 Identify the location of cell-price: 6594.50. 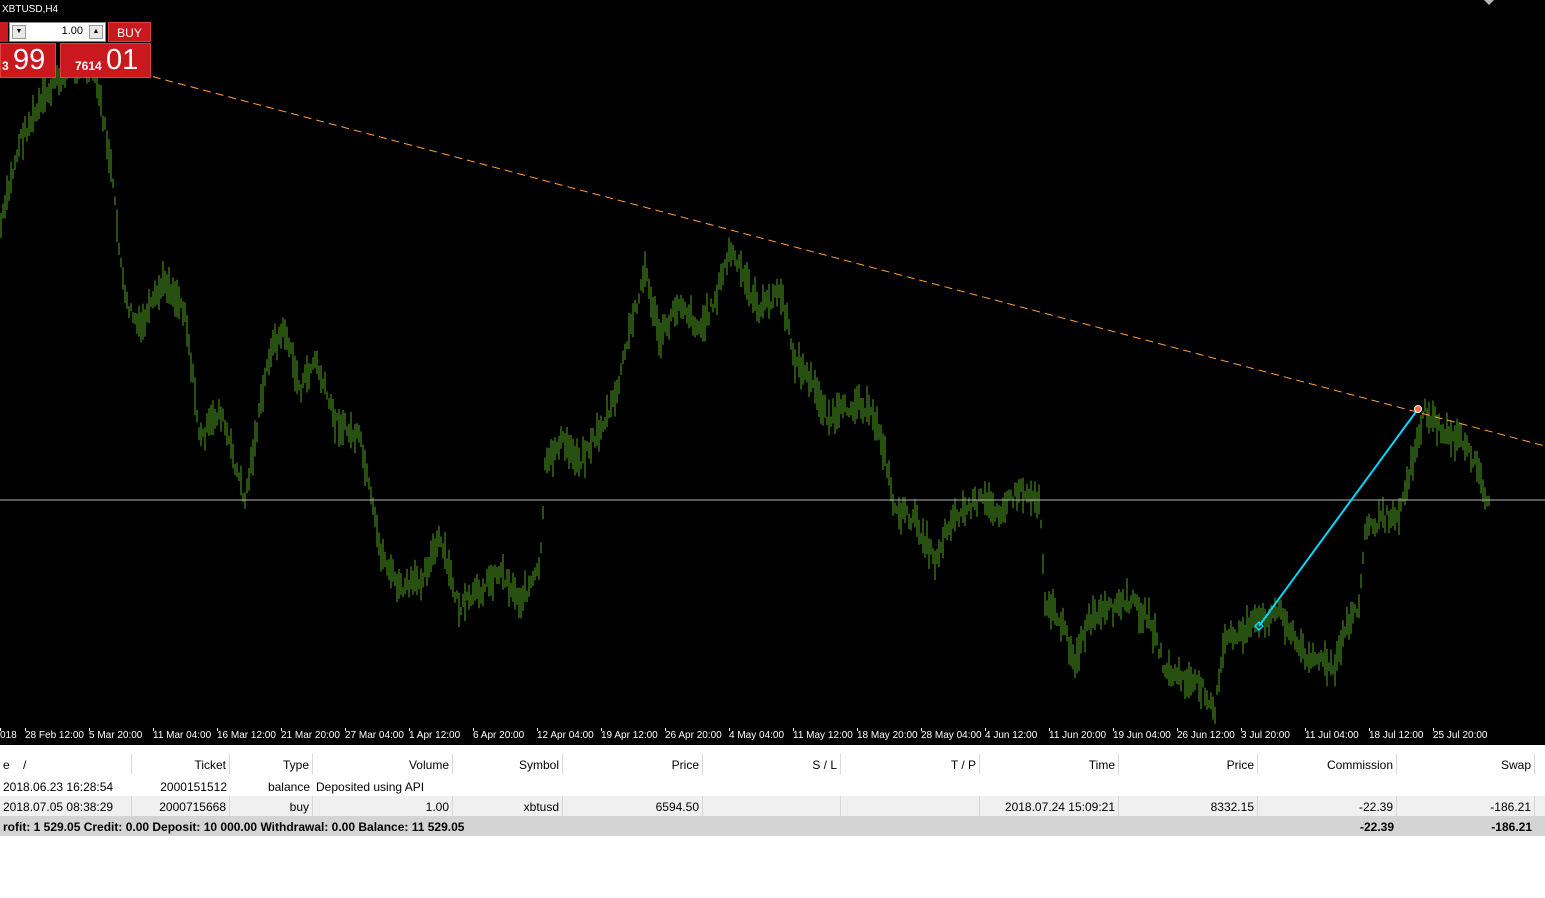
(633, 806).